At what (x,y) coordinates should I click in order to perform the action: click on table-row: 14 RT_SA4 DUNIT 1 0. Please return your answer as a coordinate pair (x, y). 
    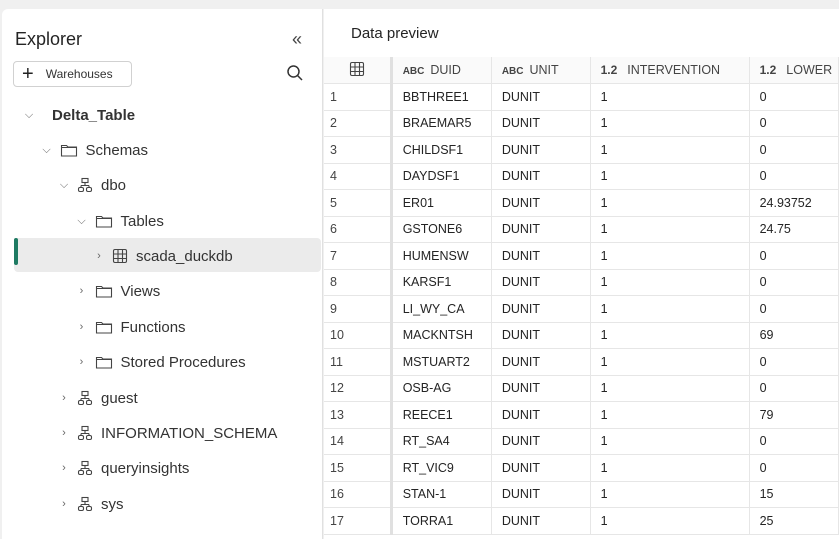
    Looking at the image, I should click on (581, 441).